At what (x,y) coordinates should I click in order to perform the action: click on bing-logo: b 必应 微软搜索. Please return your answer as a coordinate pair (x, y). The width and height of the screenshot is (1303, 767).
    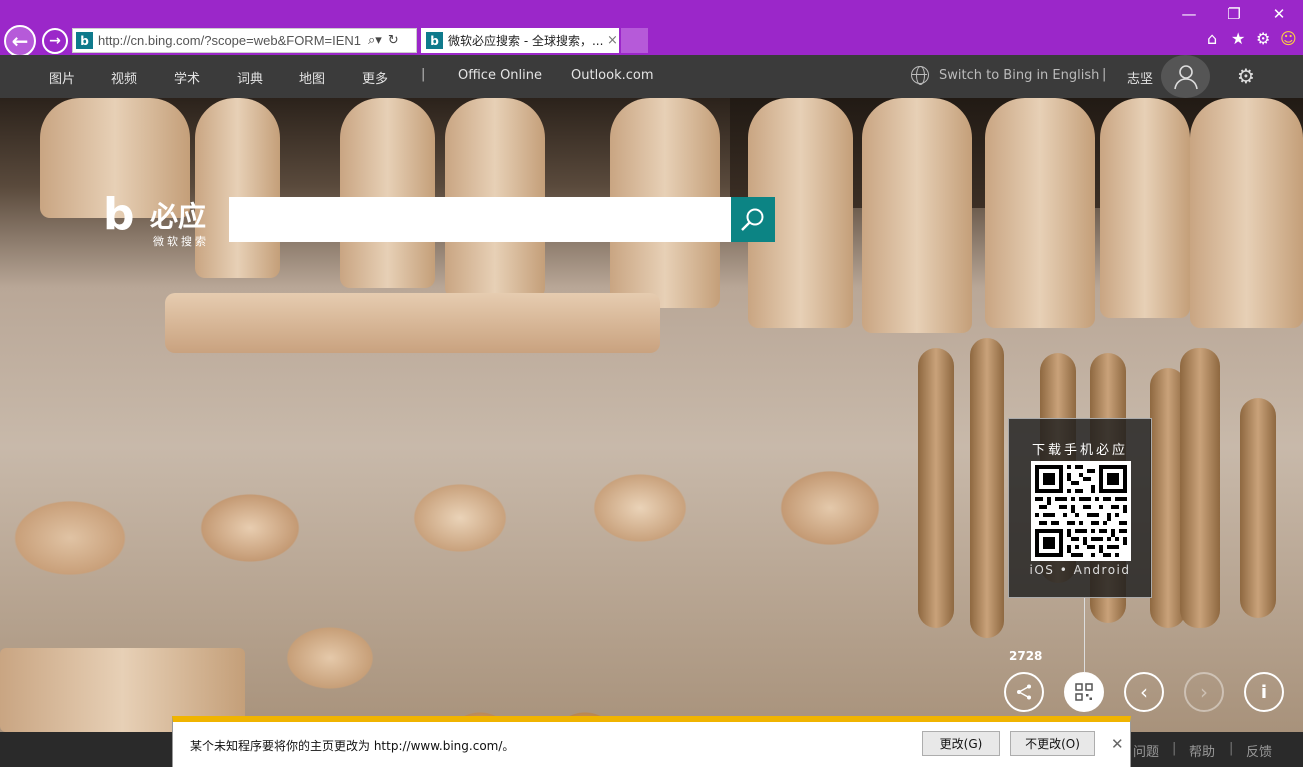
    Looking at the image, I should click on (163, 219).